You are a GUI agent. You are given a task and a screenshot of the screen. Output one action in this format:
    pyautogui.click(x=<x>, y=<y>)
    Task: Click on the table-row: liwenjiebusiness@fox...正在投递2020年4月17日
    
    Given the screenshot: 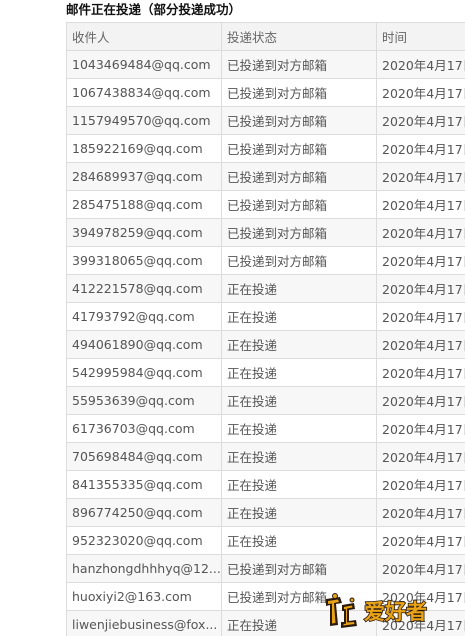 What is the action you would take?
    pyautogui.click(x=265, y=623)
    